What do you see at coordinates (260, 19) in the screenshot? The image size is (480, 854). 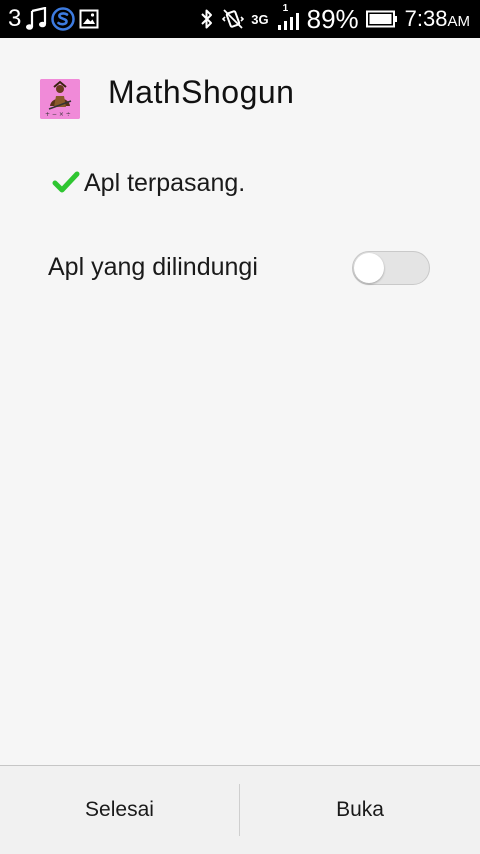 I see `network-type: 3G` at bounding box center [260, 19].